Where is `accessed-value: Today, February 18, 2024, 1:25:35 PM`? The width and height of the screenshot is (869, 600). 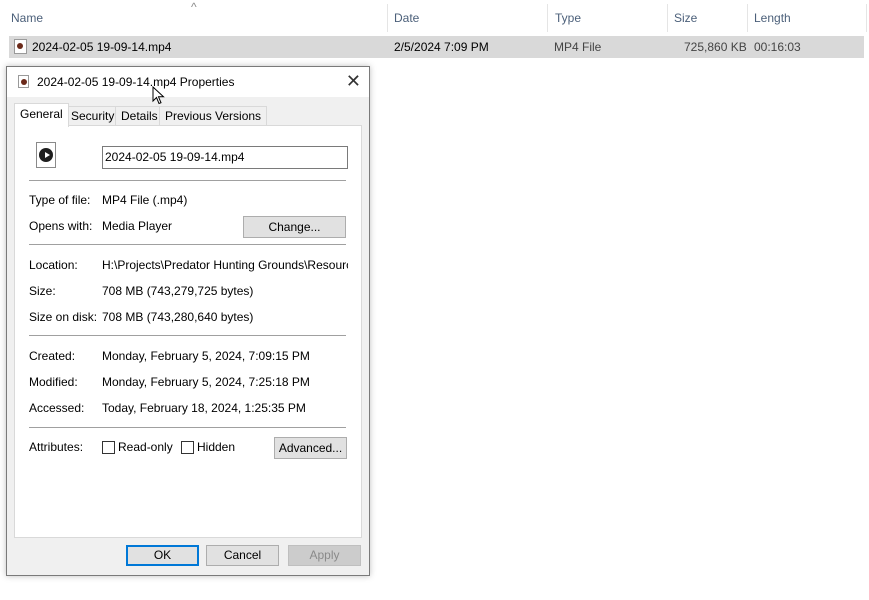
accessed-value: Today, February 18, 2024, 1:25:35 PM is located at coordinates (204, 408).